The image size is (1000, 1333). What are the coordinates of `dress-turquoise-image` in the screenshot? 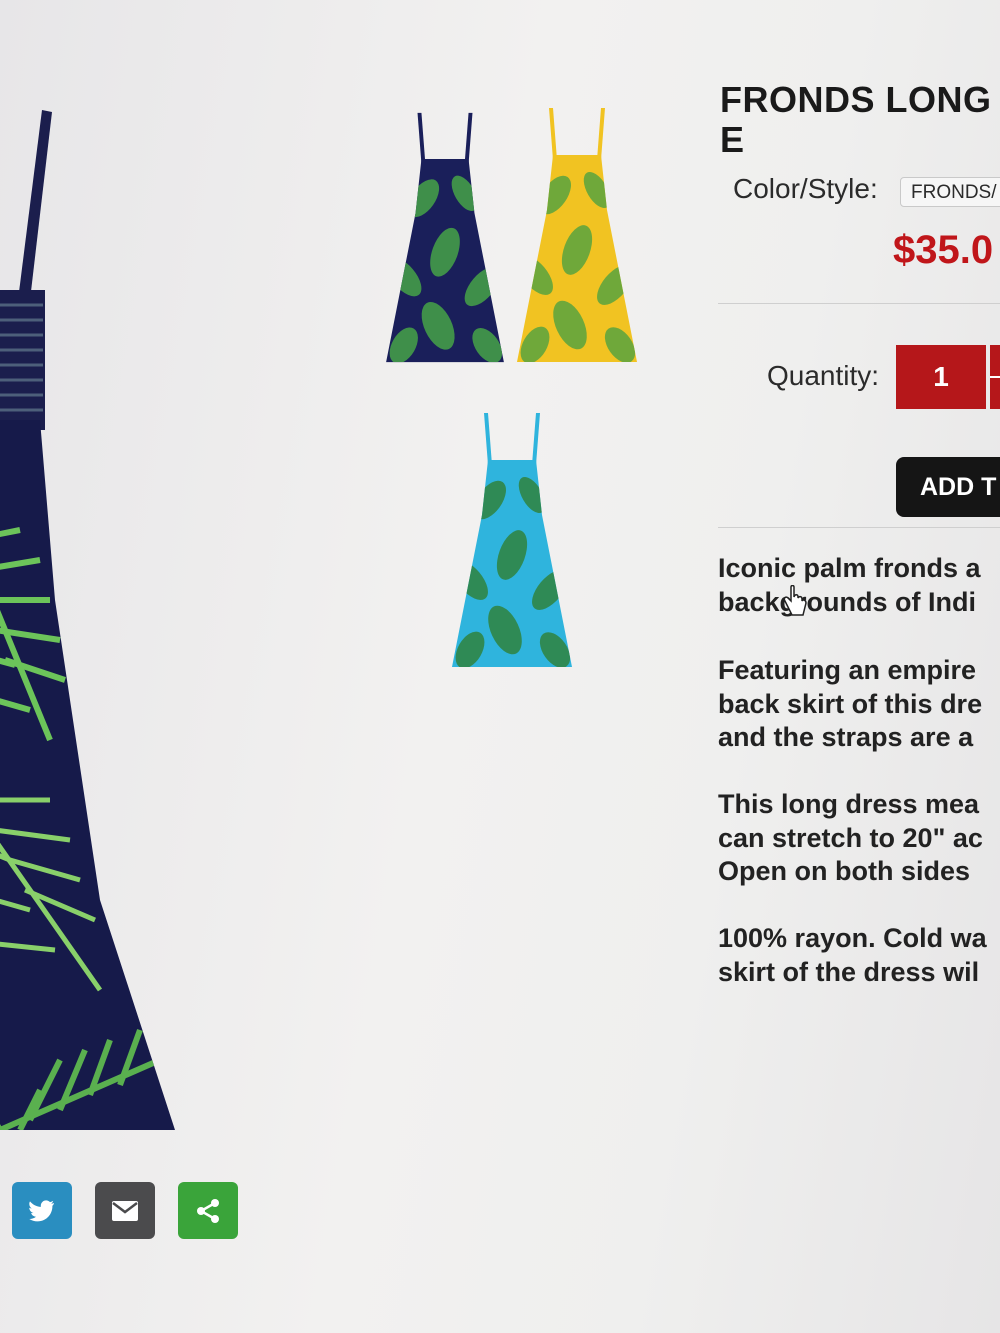 It's located at (512, 540).